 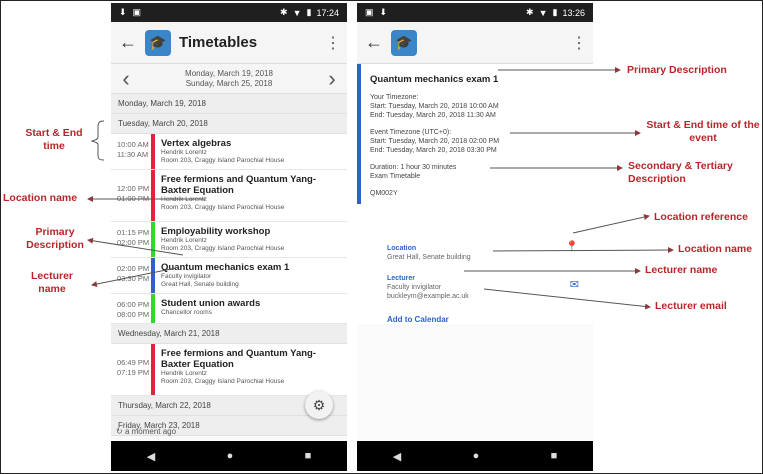 What do you see at coordinates (715, 249) in the screenshot?
I see `annotation-location-name-right: Location name` at bounding box center [715, 249].